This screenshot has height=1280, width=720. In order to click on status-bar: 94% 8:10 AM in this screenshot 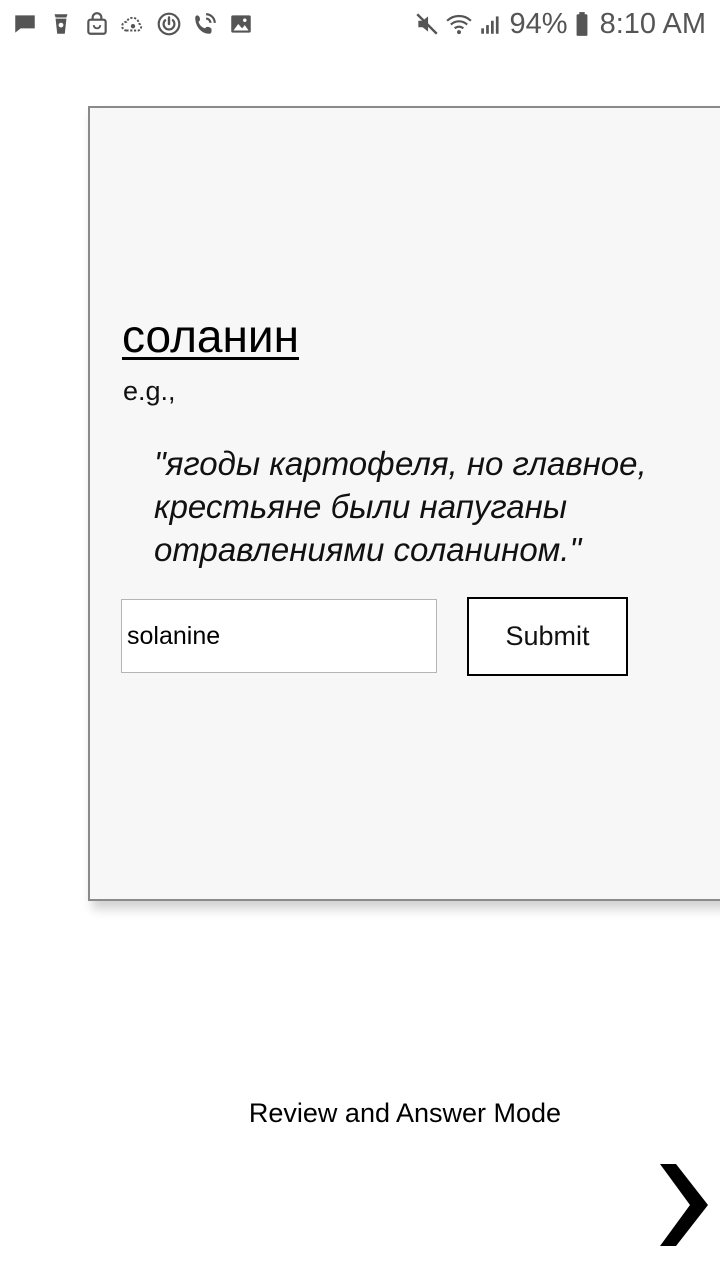, I will do `click(360, 25)`.